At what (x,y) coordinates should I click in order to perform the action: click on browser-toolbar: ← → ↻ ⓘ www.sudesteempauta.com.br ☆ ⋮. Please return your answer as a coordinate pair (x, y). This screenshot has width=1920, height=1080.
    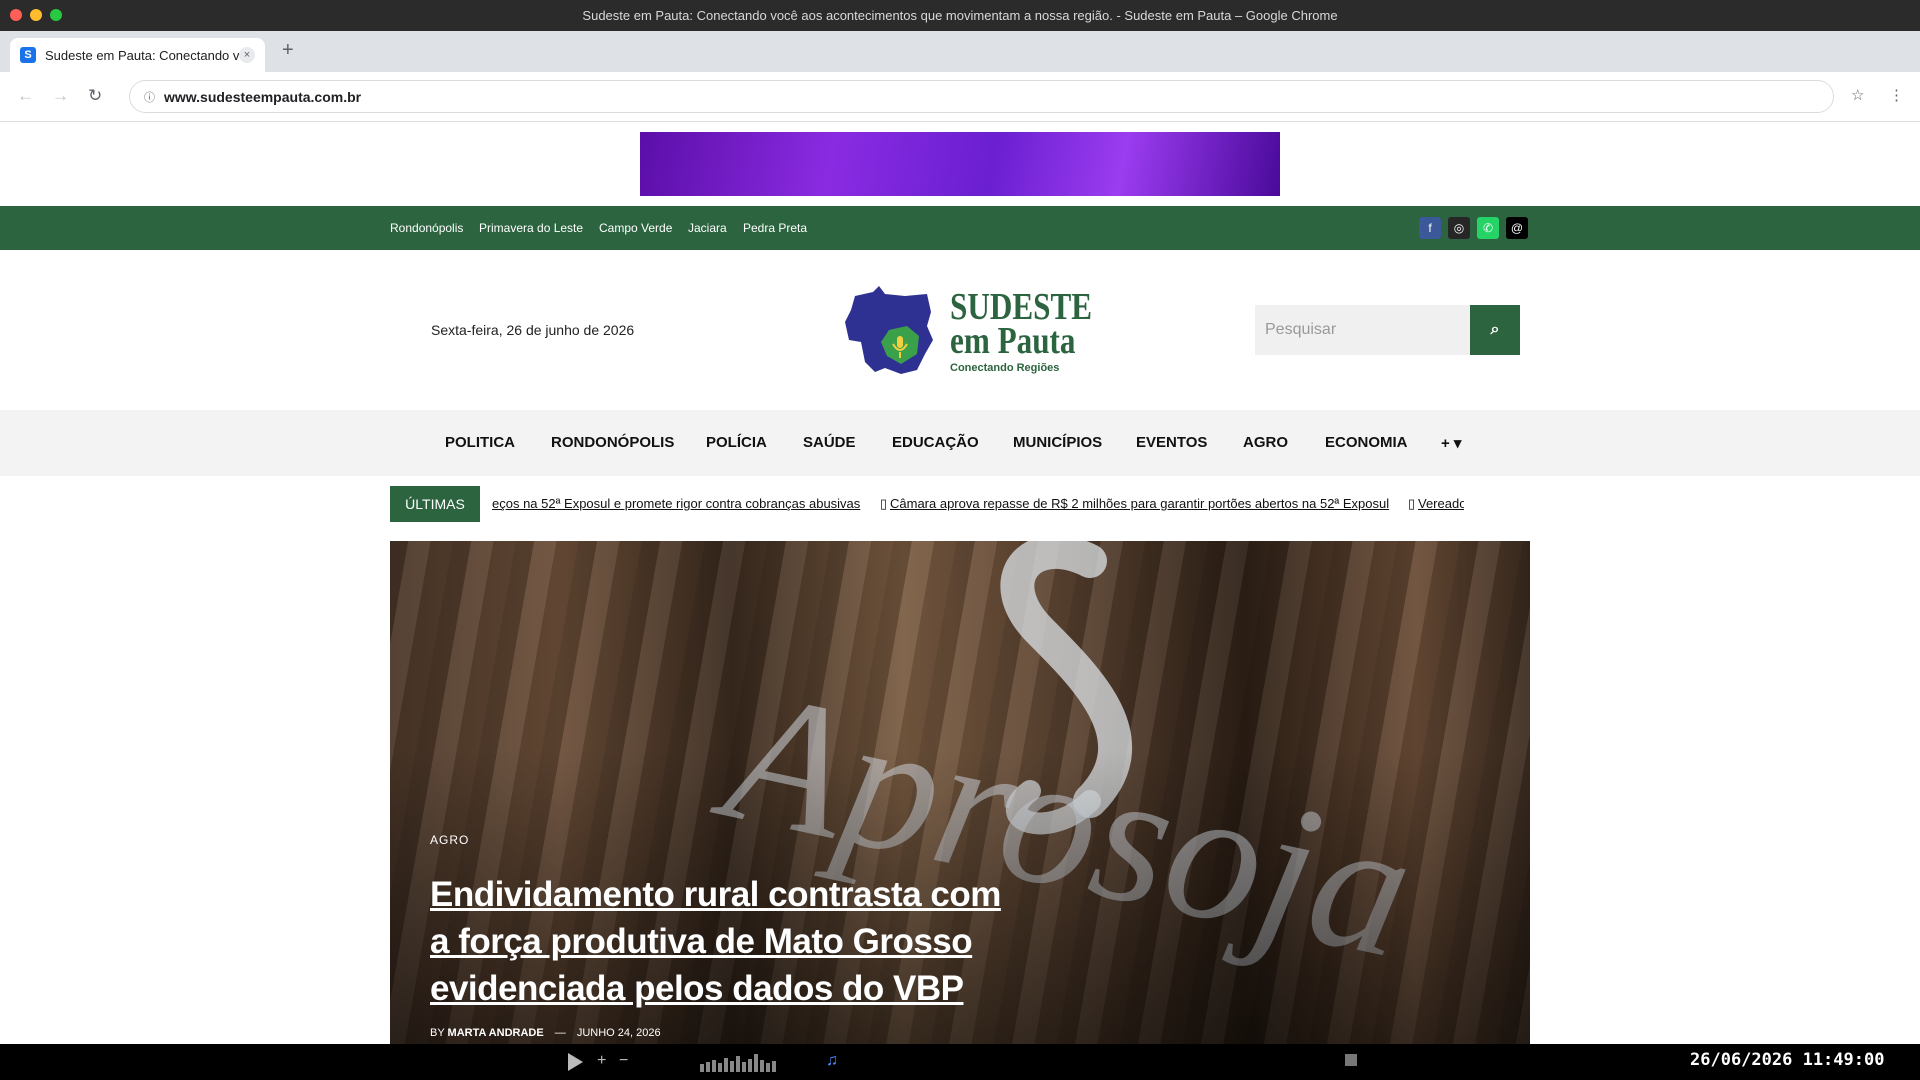
    Looking at the image, I should click on (960, 97).